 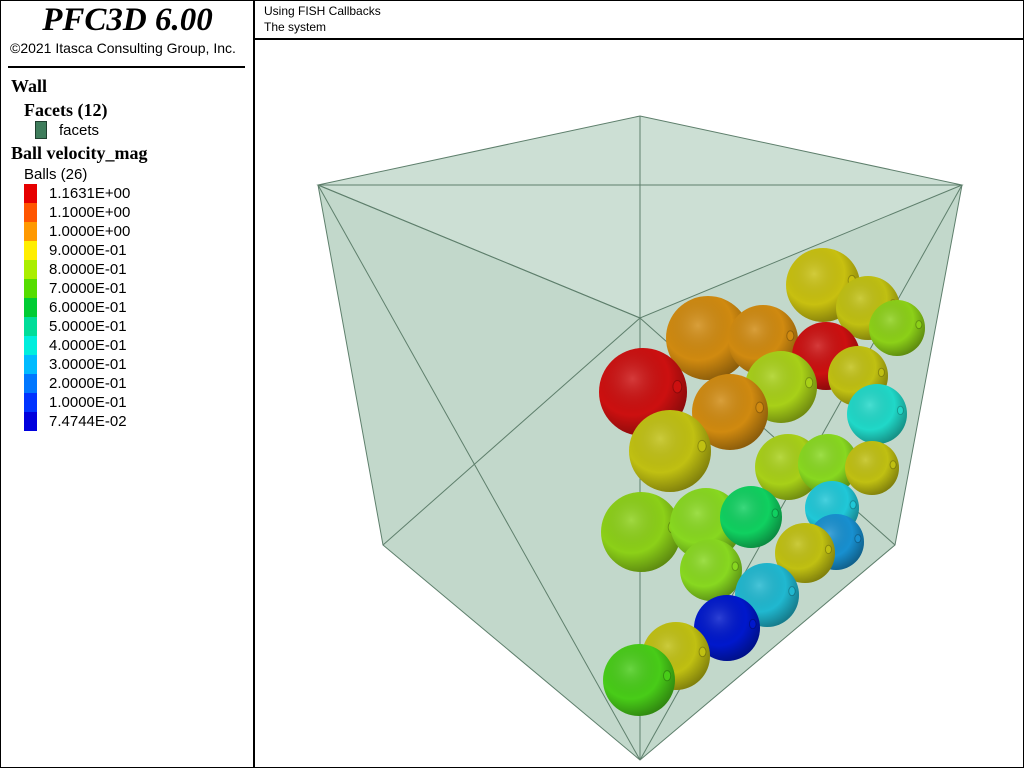 What do you see at coordinates (41, 130) in the screenshot?
I see `facet-color-swatch` at bounding box center [41, 130].